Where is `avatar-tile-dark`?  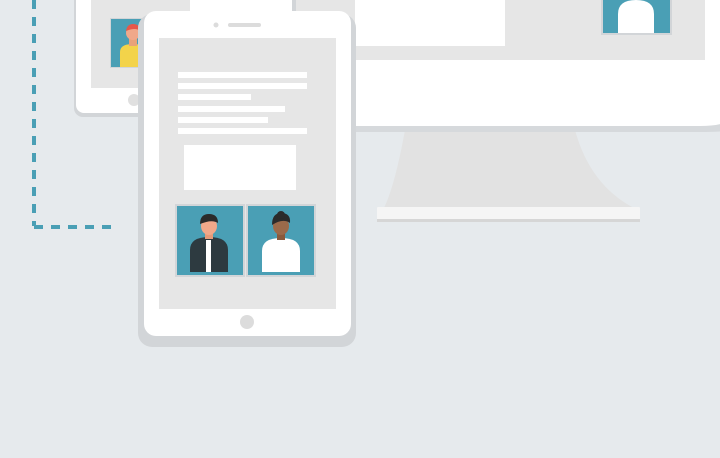
avatar-tile-dark is located at coordinates (210, 240).